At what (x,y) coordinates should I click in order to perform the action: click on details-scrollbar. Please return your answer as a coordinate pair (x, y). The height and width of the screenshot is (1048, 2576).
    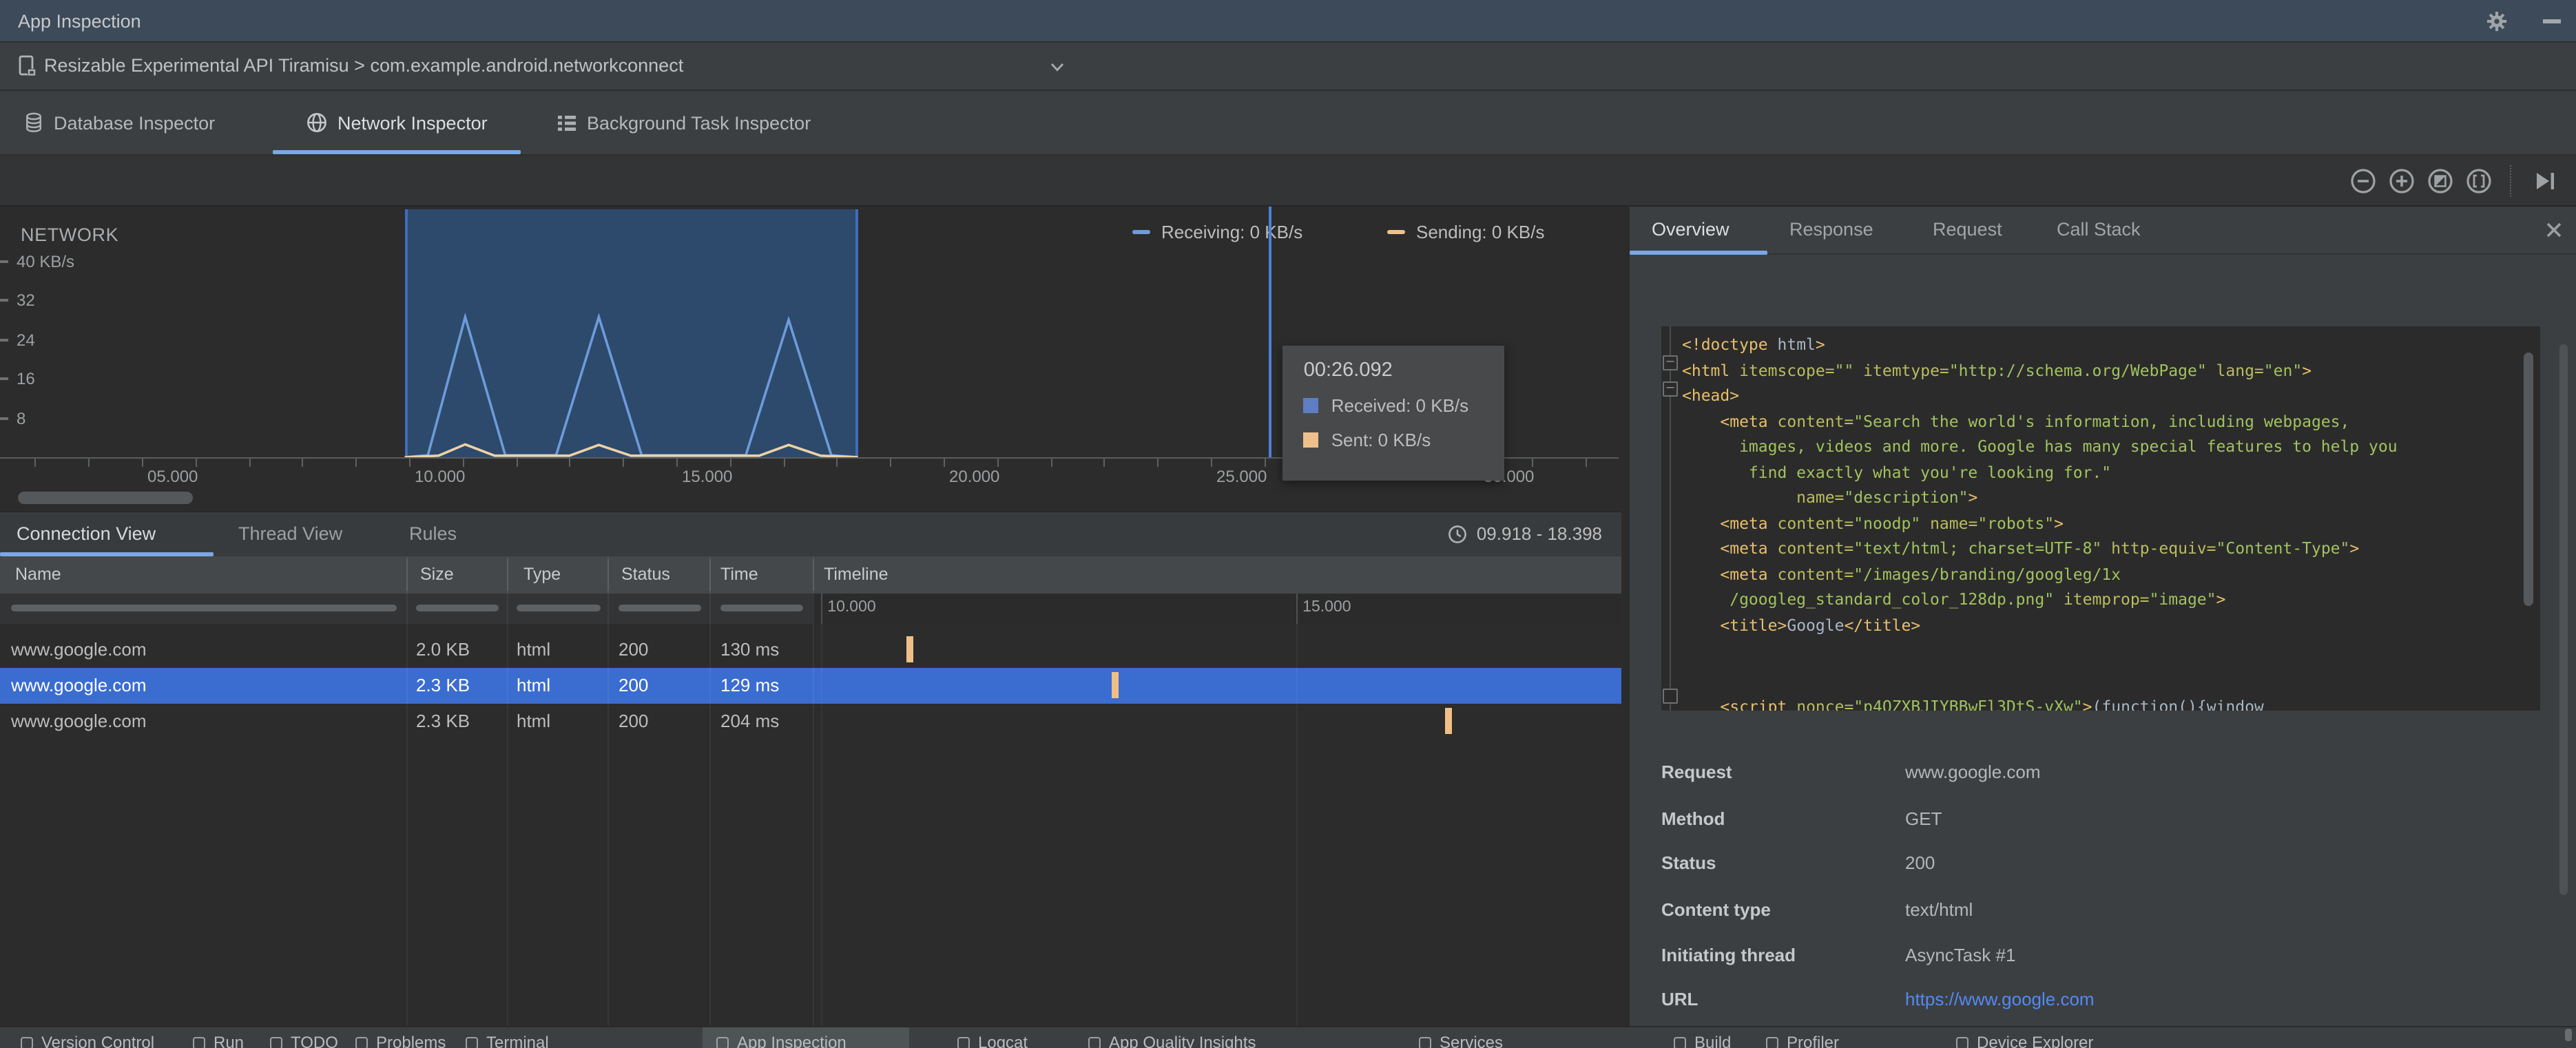
    Looking at the image, I should click on (2563, 619).